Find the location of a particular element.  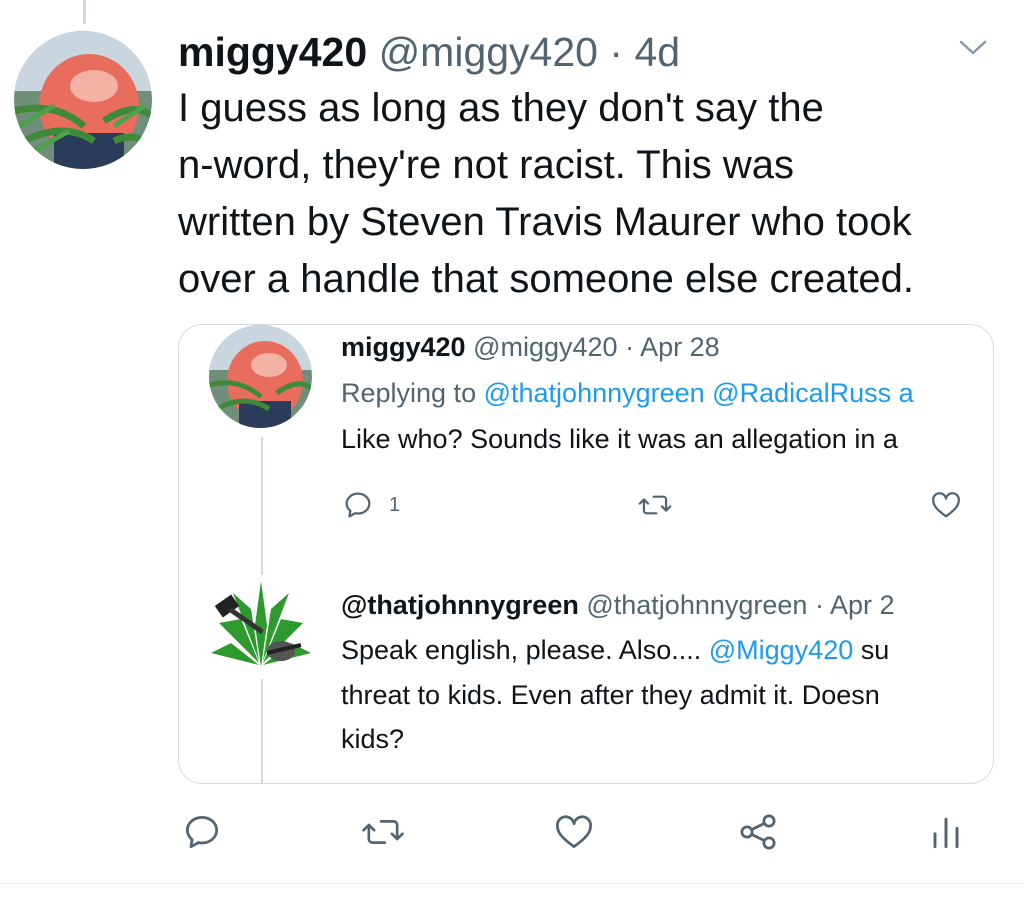

quote-reply-button: 1 is located at coordinates (370, 505).